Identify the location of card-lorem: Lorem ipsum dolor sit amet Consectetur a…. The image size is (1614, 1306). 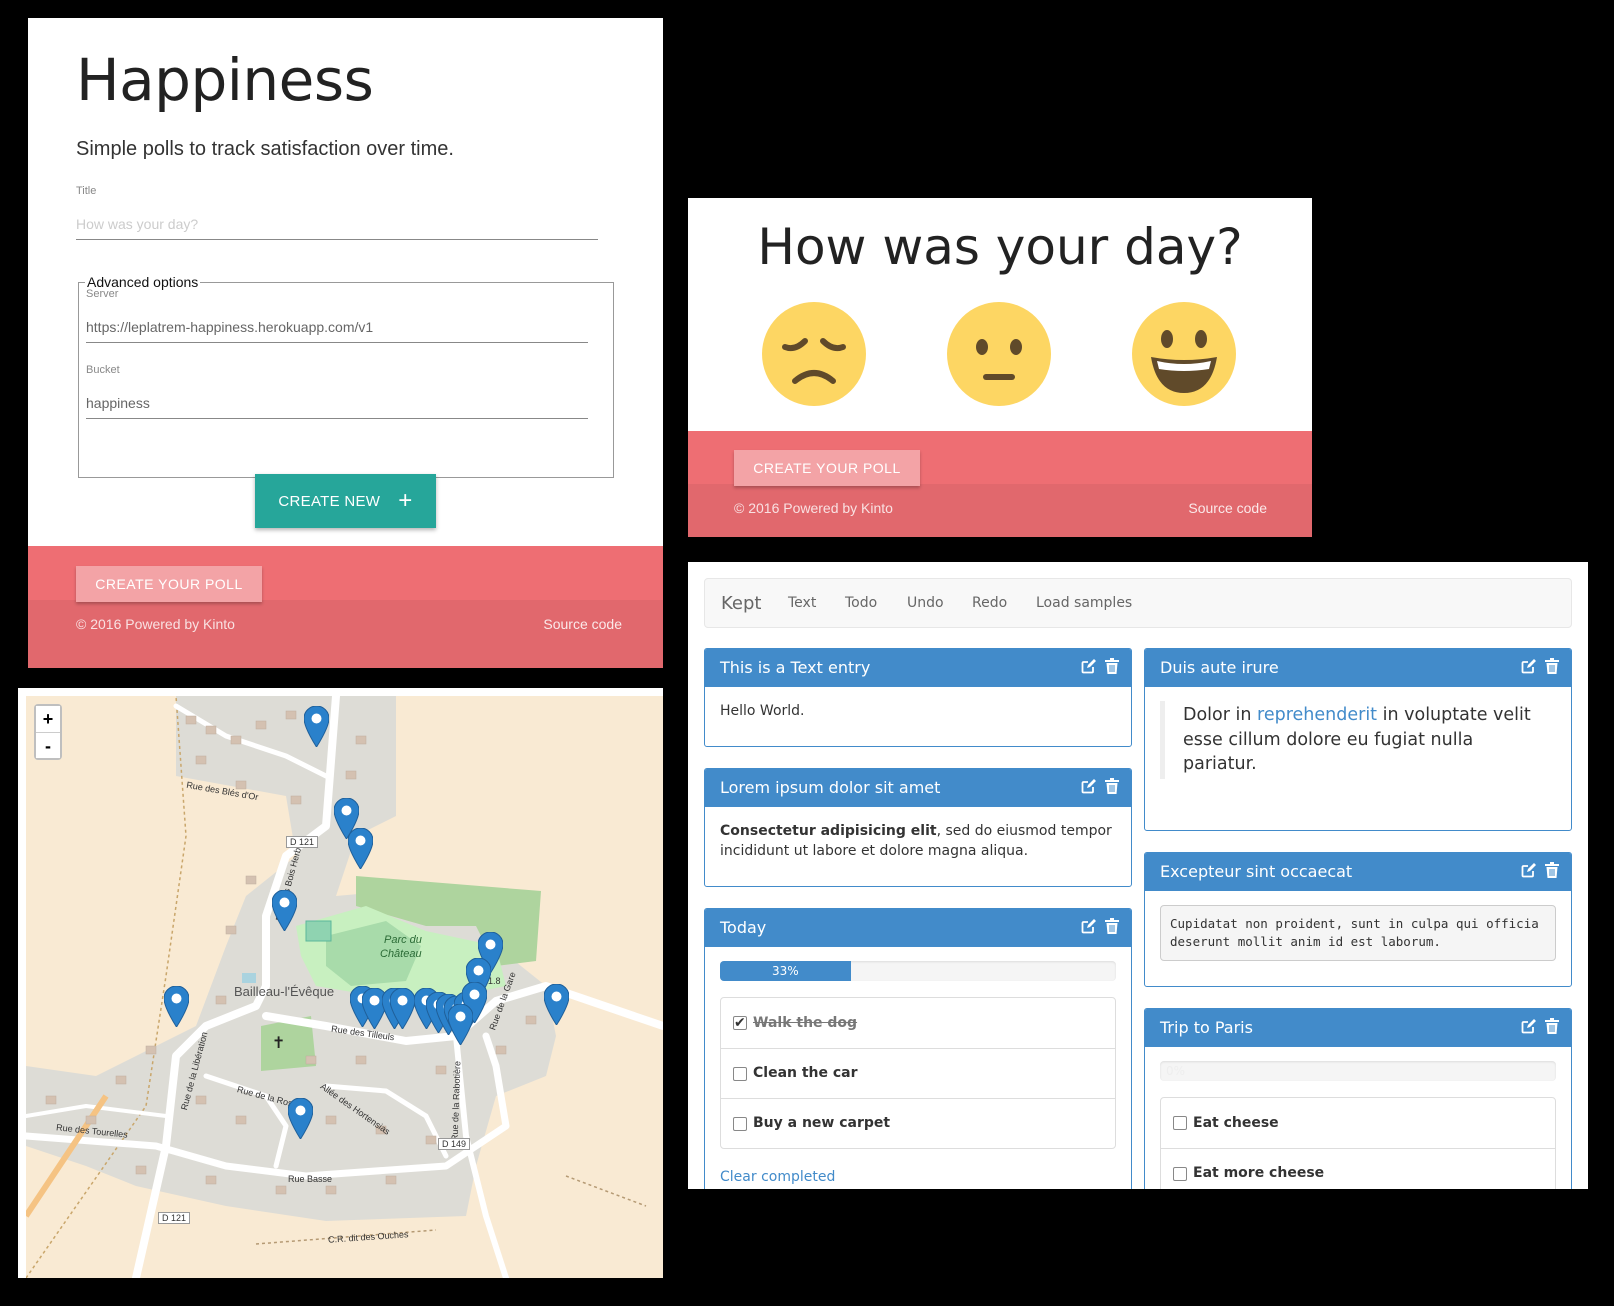
(918, 827).